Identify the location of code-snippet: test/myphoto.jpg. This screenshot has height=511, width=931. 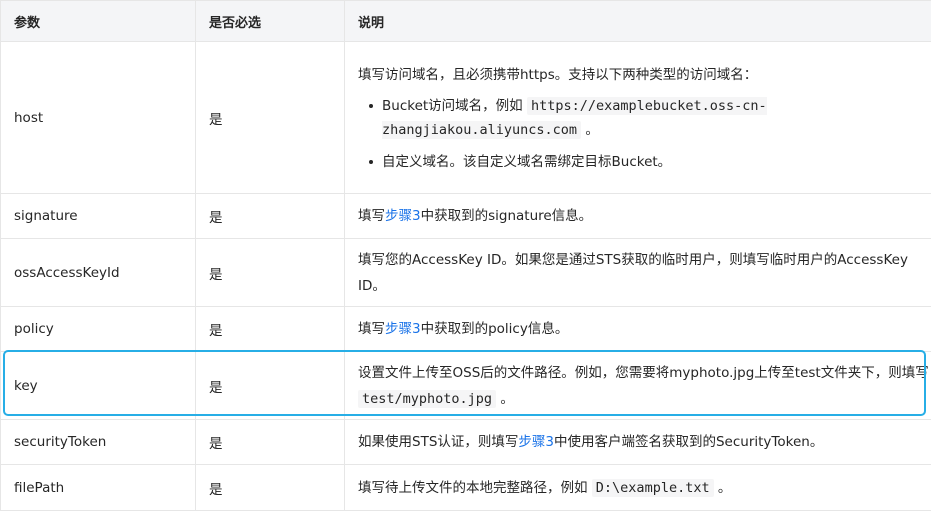
(427, 399).